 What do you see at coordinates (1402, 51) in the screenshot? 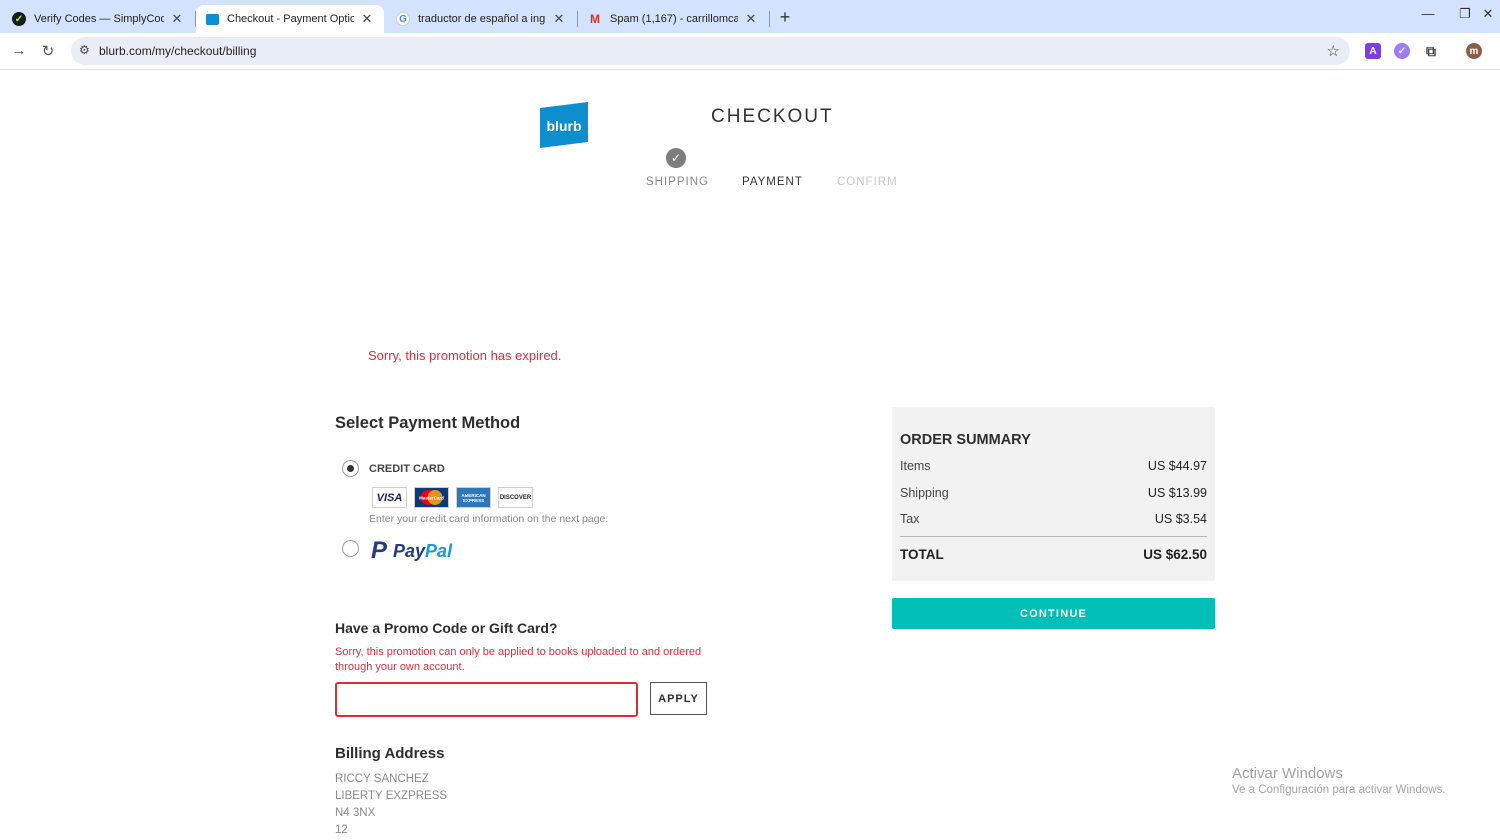
I see `extension-icon: ✓` at bounding box center [1402, 51].